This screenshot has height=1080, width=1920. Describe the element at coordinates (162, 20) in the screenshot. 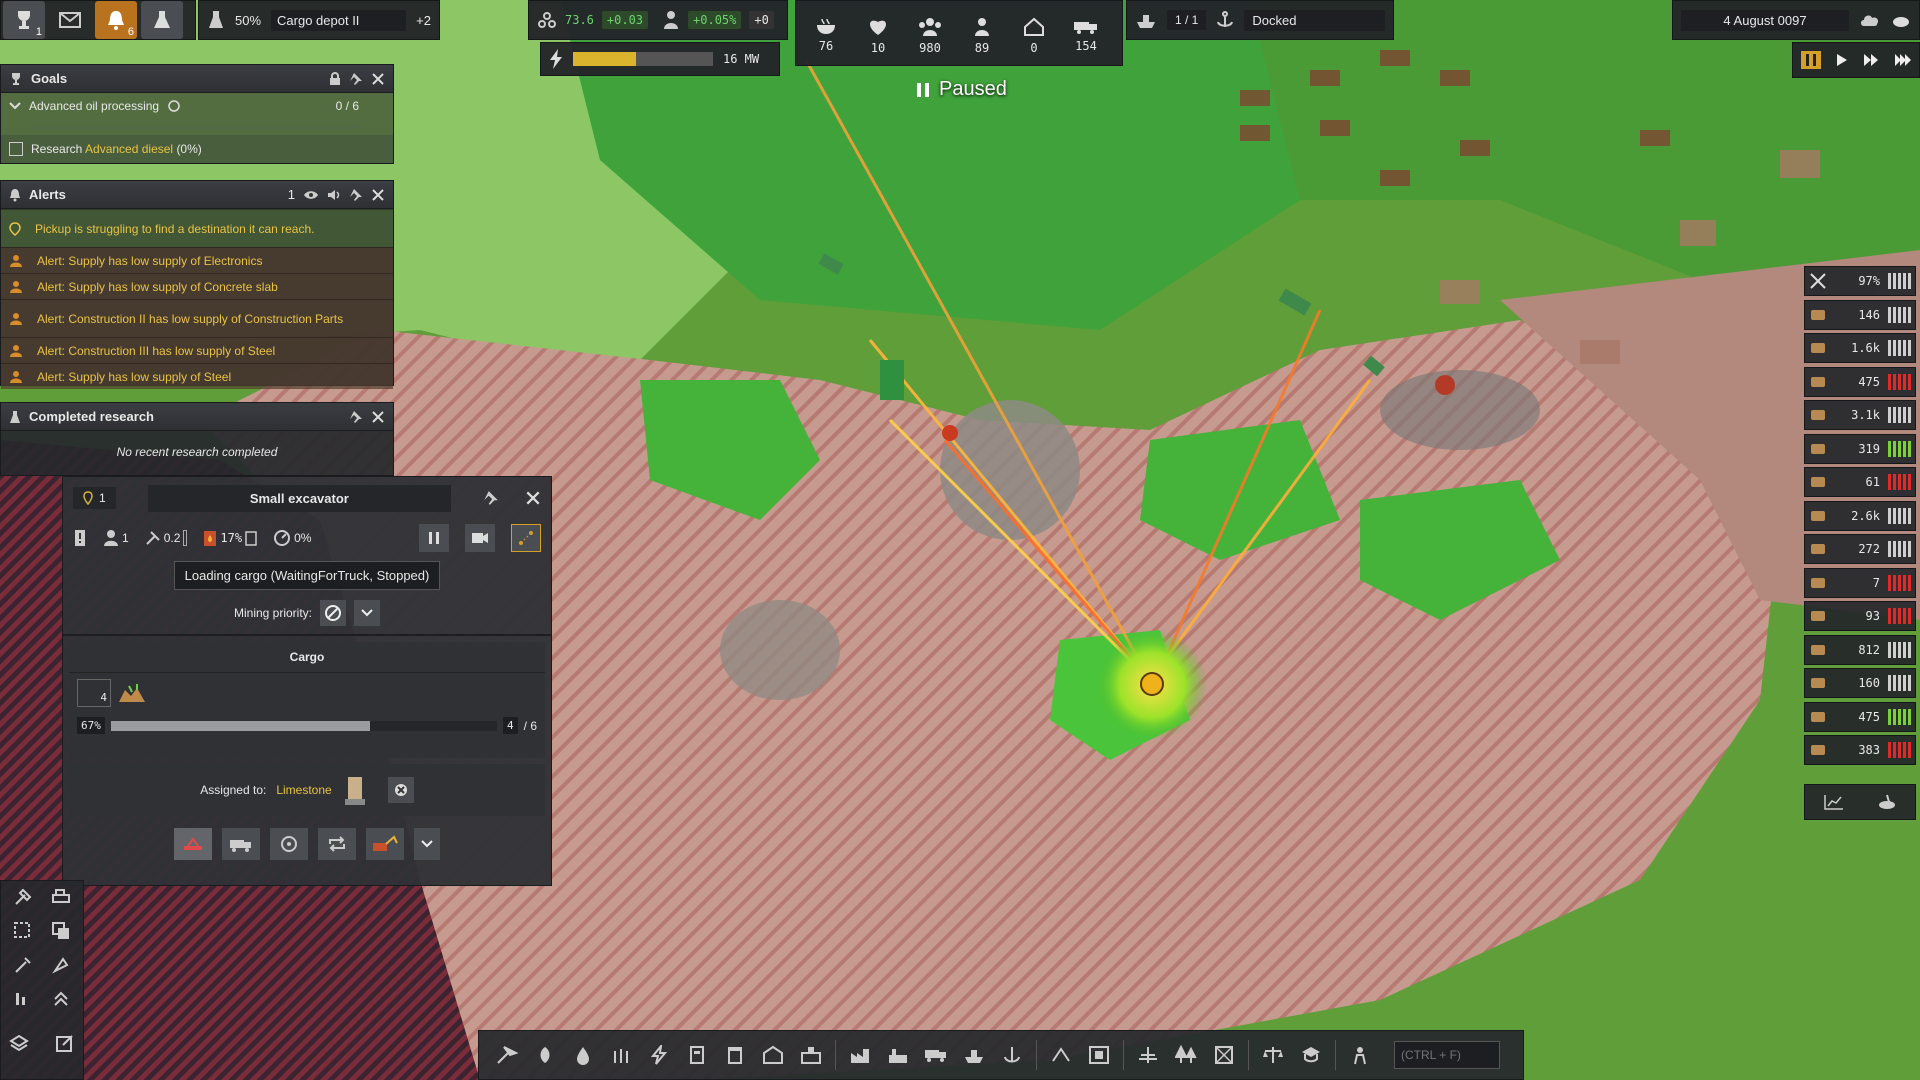

I see `research-button` at that location.